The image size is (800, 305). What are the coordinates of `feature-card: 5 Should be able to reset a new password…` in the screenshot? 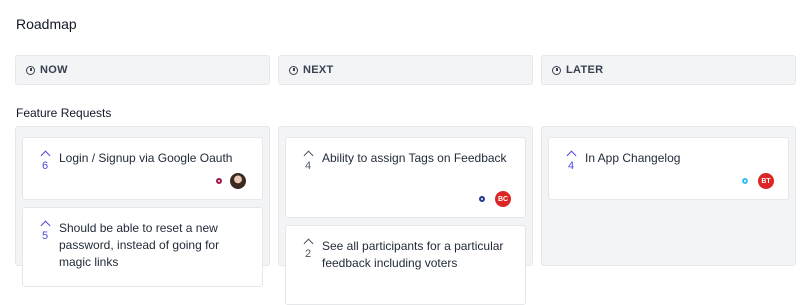 It's located at (142, 247).